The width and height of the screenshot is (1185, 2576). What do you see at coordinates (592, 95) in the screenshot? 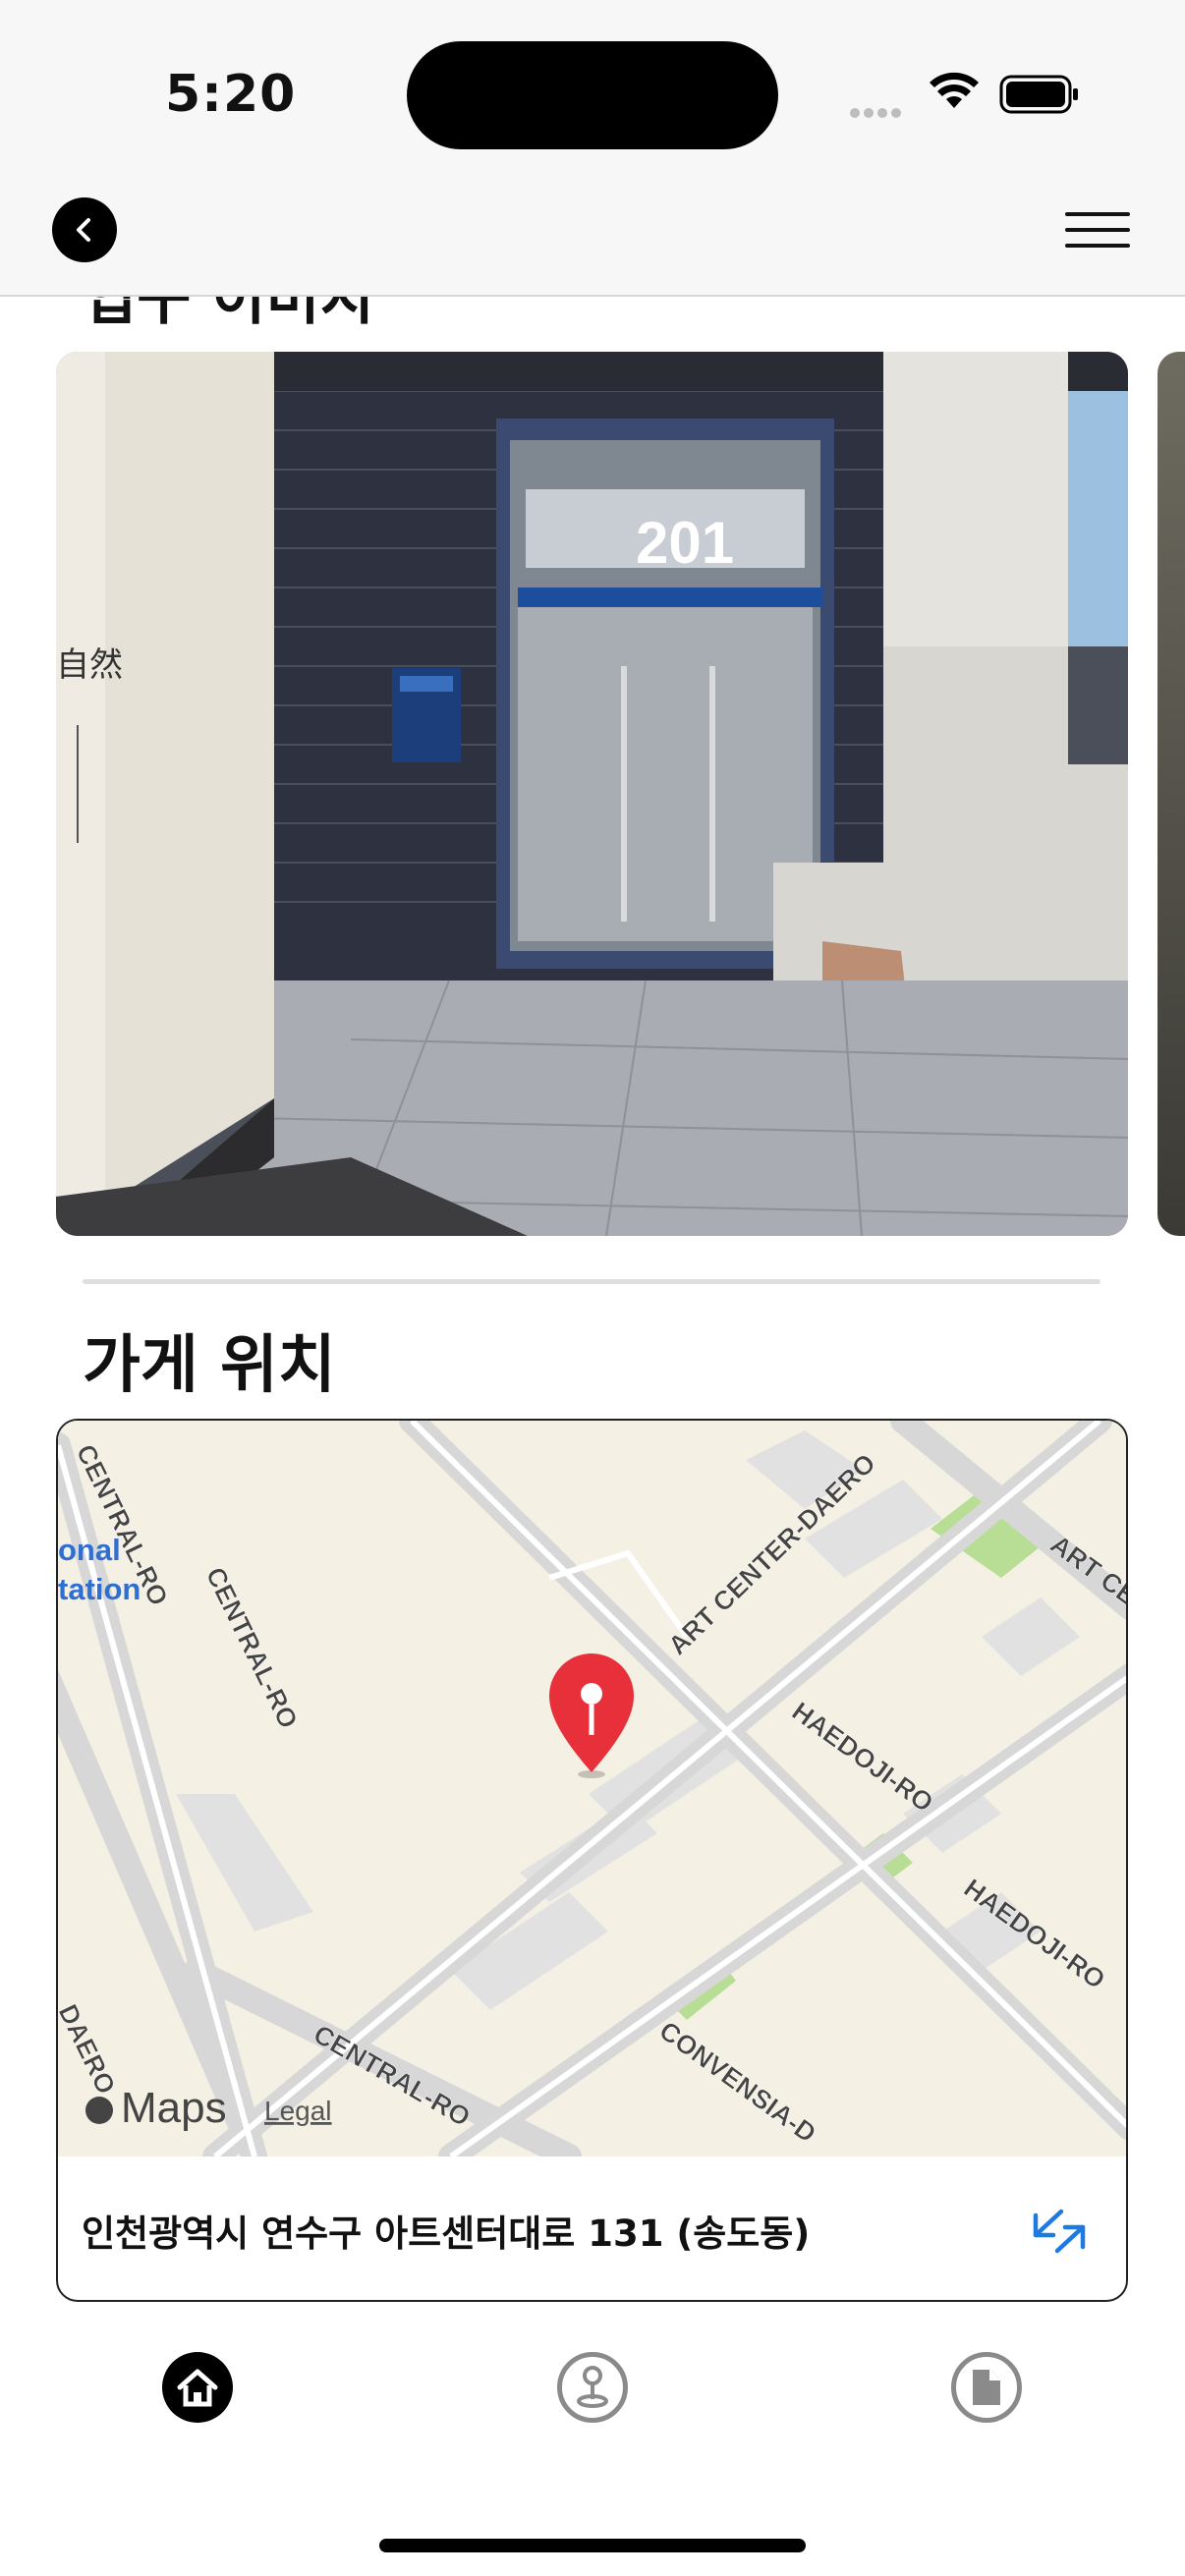
I see `dynamic-island` at bounding box center [592, 95].